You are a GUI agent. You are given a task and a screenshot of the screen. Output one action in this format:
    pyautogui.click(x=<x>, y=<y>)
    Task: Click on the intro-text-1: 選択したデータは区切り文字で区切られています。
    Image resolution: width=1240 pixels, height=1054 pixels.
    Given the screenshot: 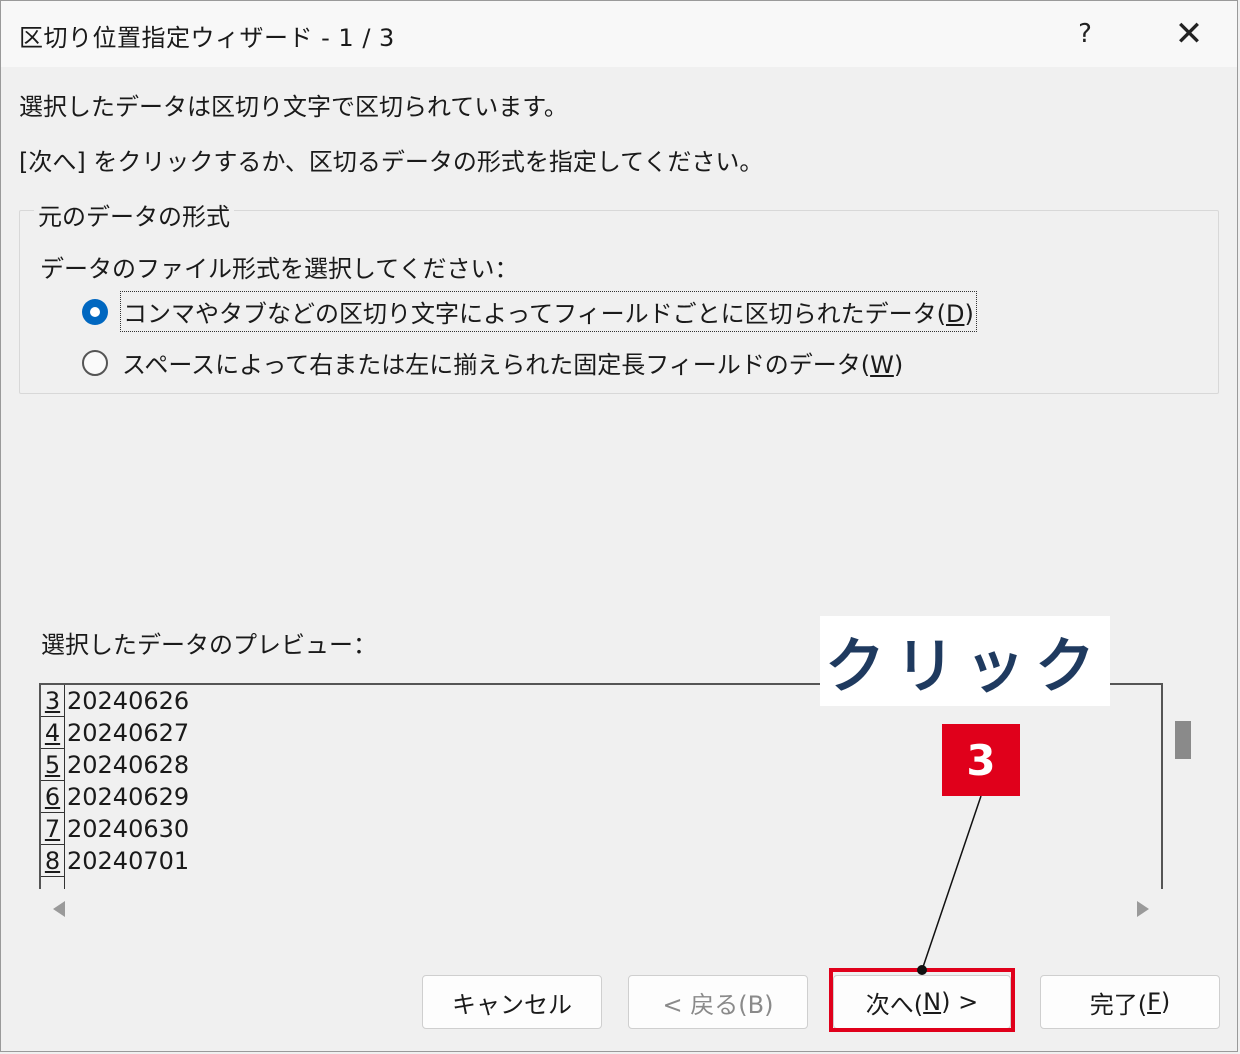 What is the action you would take?
    pyautogui.click(x=293, y=107)
    